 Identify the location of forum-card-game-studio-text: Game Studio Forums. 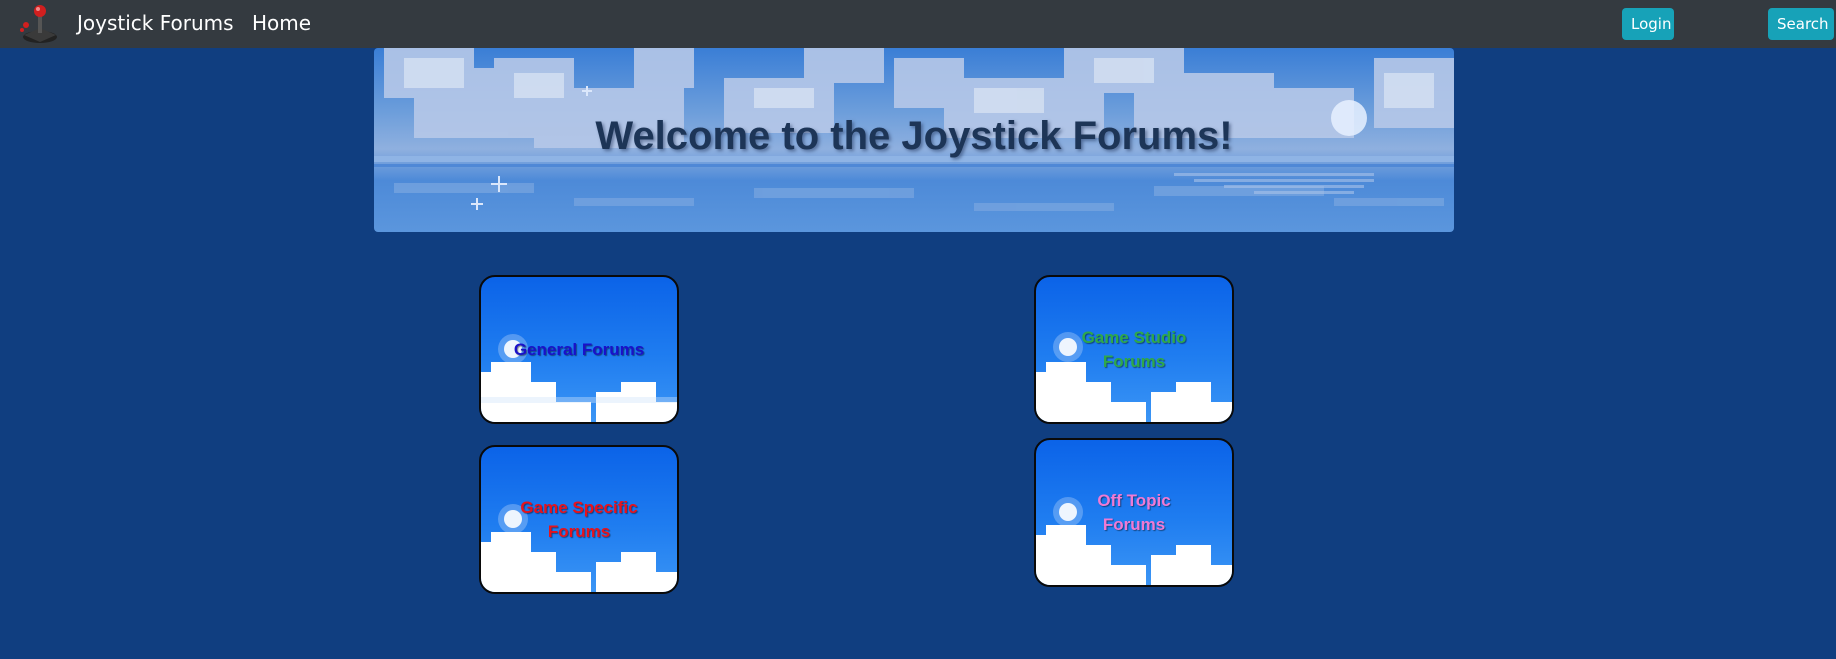
(1134, 349).